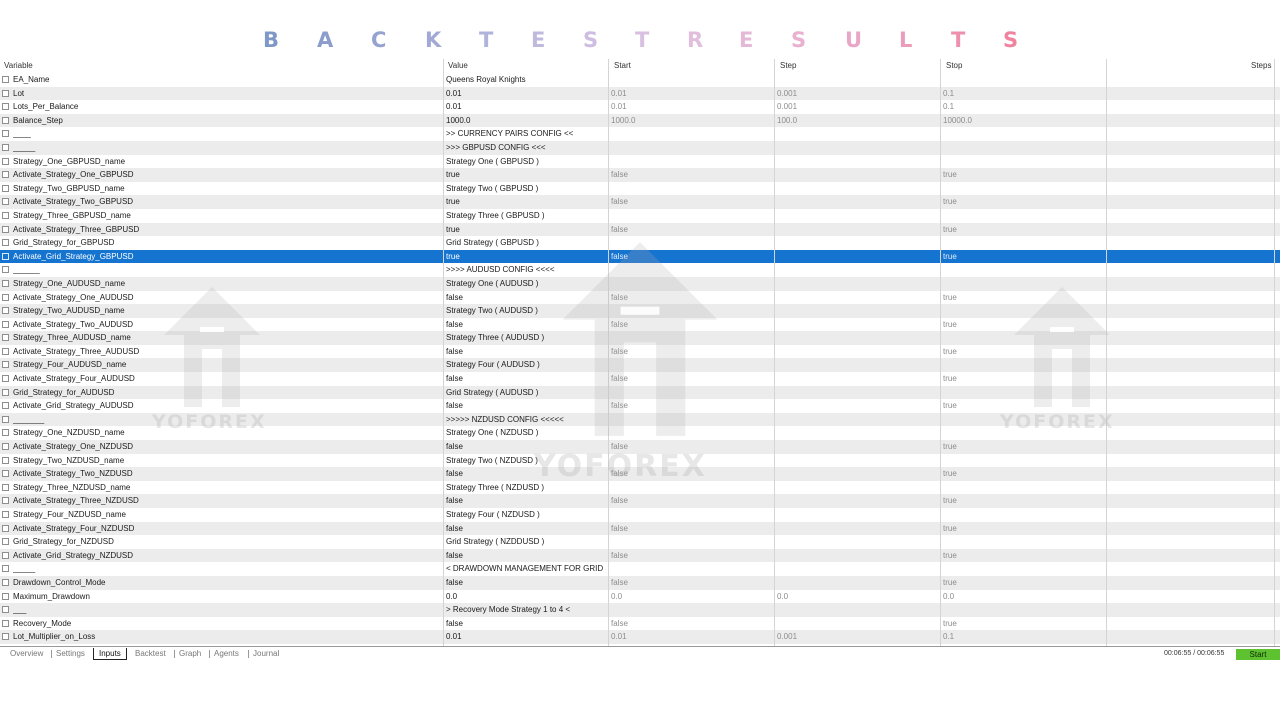 Image resolution: width=1280 pixels, height=720 pixels. Describe the element at coordinates (526, 162) in the screenshot. I see `cell-value: Strategy One ( GBPUSD )` at that location.